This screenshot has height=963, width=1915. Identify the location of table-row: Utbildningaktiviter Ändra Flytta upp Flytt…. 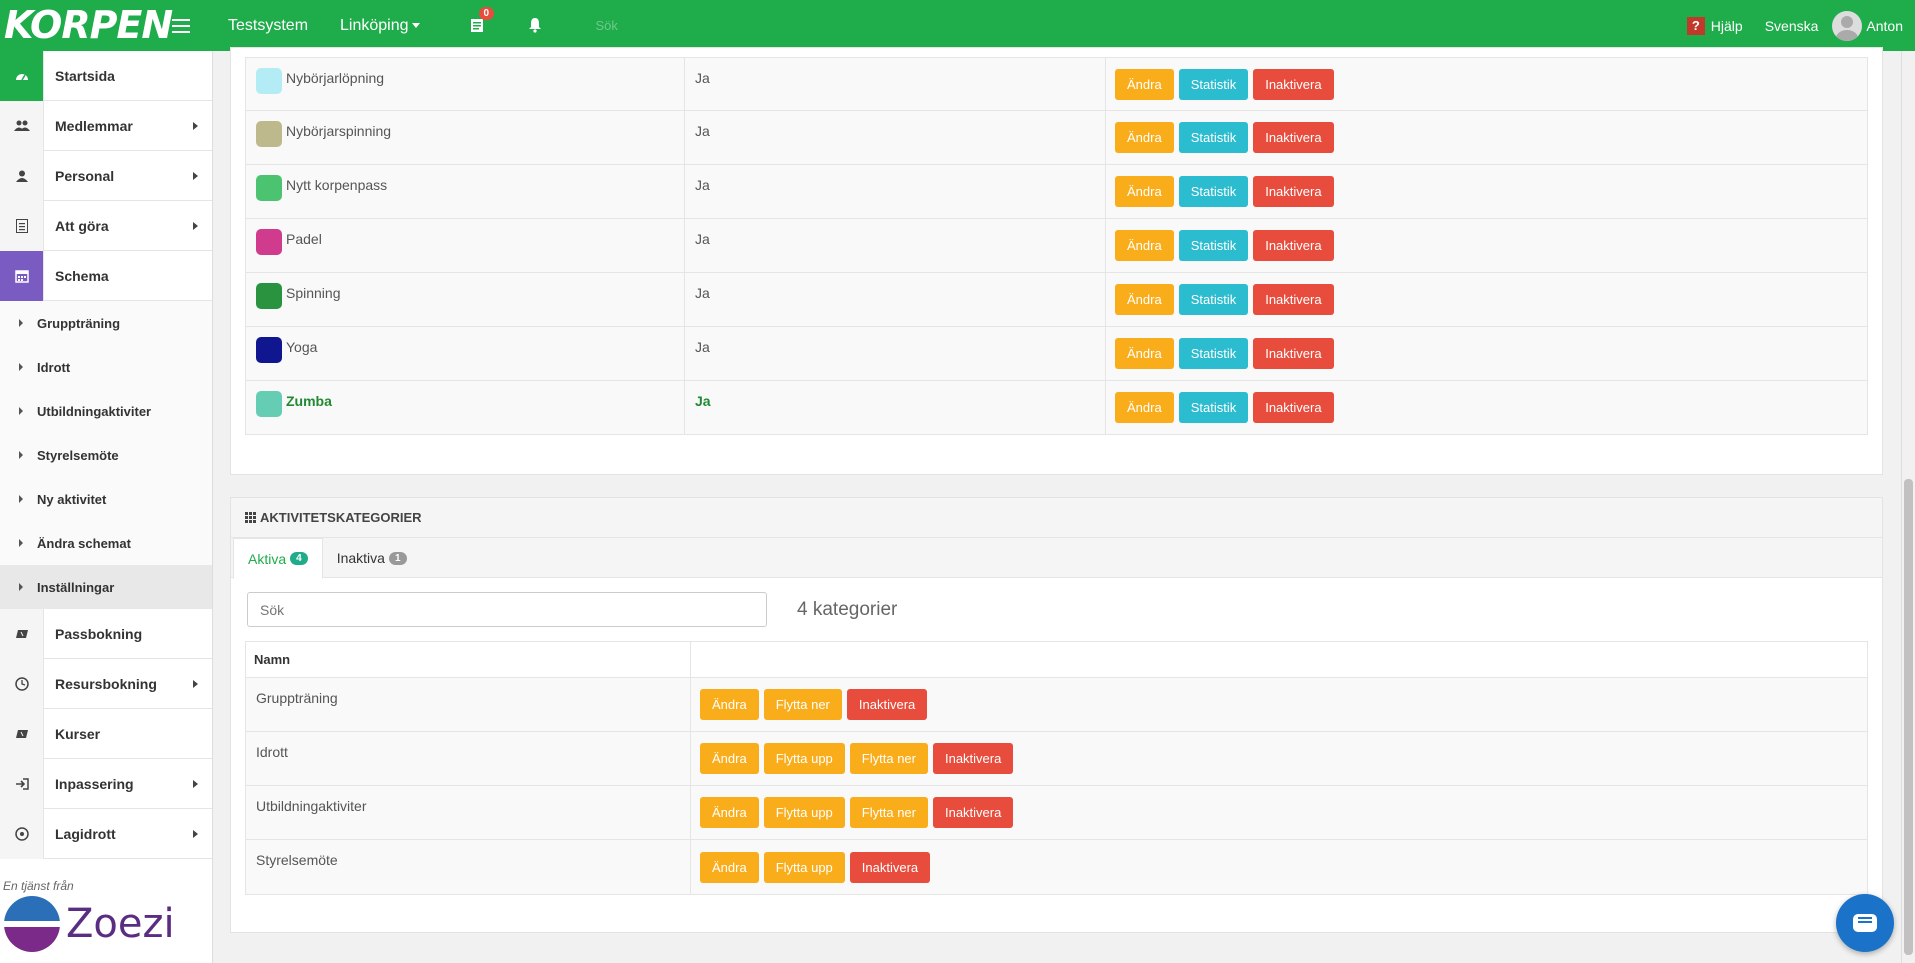
(1056, 813).